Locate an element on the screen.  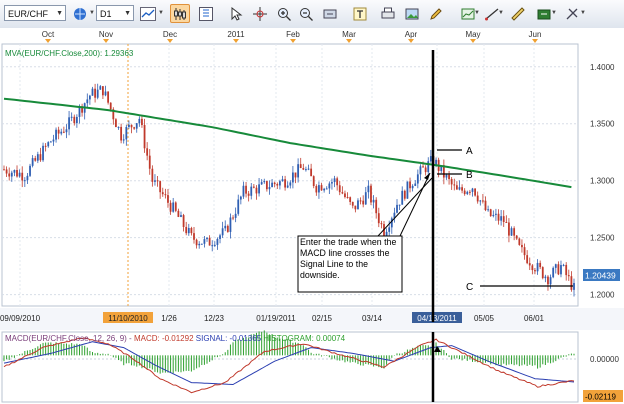
ruler-button is located at coordinates (518, 13).